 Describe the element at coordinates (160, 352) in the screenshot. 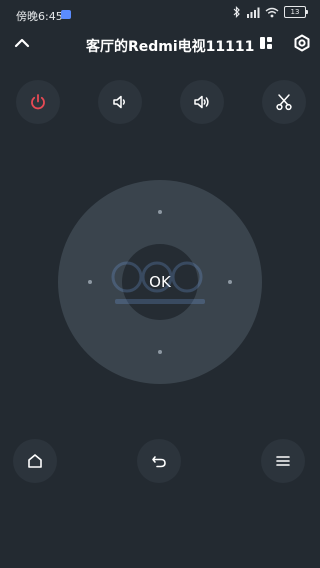

I see `dpad-down` at that location.